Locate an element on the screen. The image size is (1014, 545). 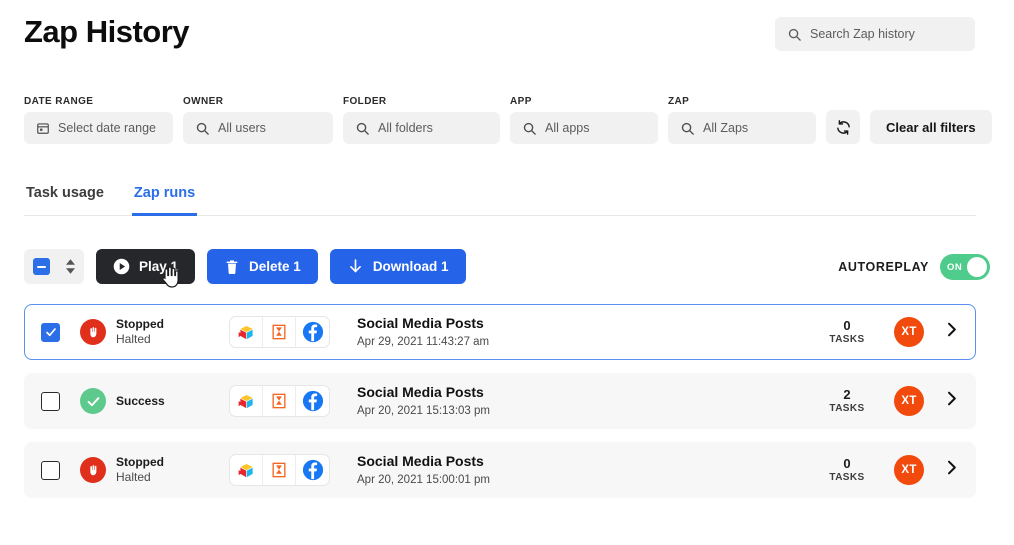
tab-zap-runs: Zap runs is located at coordinates (164, 198).